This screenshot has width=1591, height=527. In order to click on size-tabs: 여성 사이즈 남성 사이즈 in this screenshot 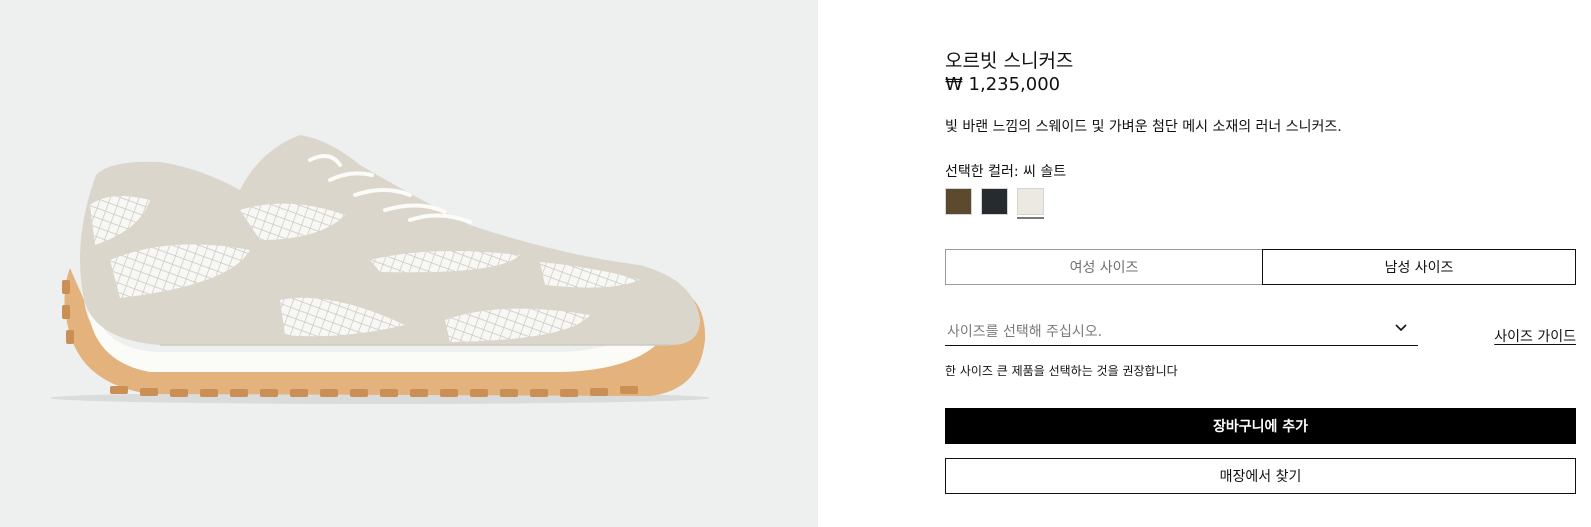, I will do `click(1260, 267)`.